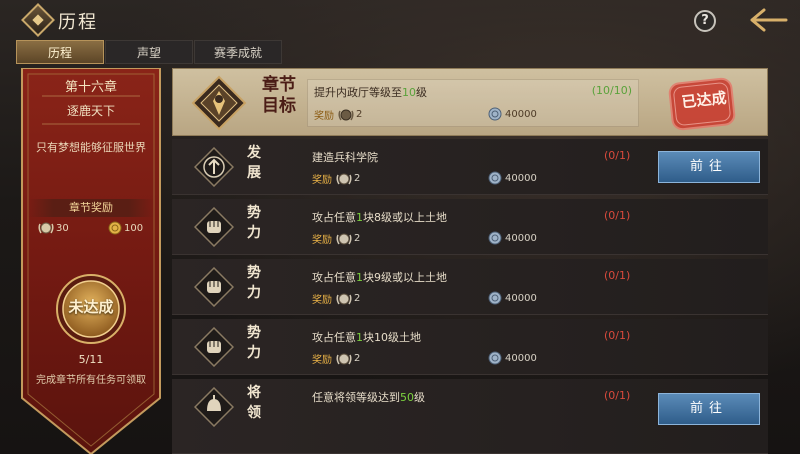 The height and width of the screenshot is (454, 800). Describe the element at coordinates (91, 147) in the screenshot. I see `chapter-description: 只有梦想能够征服世界` at that location.